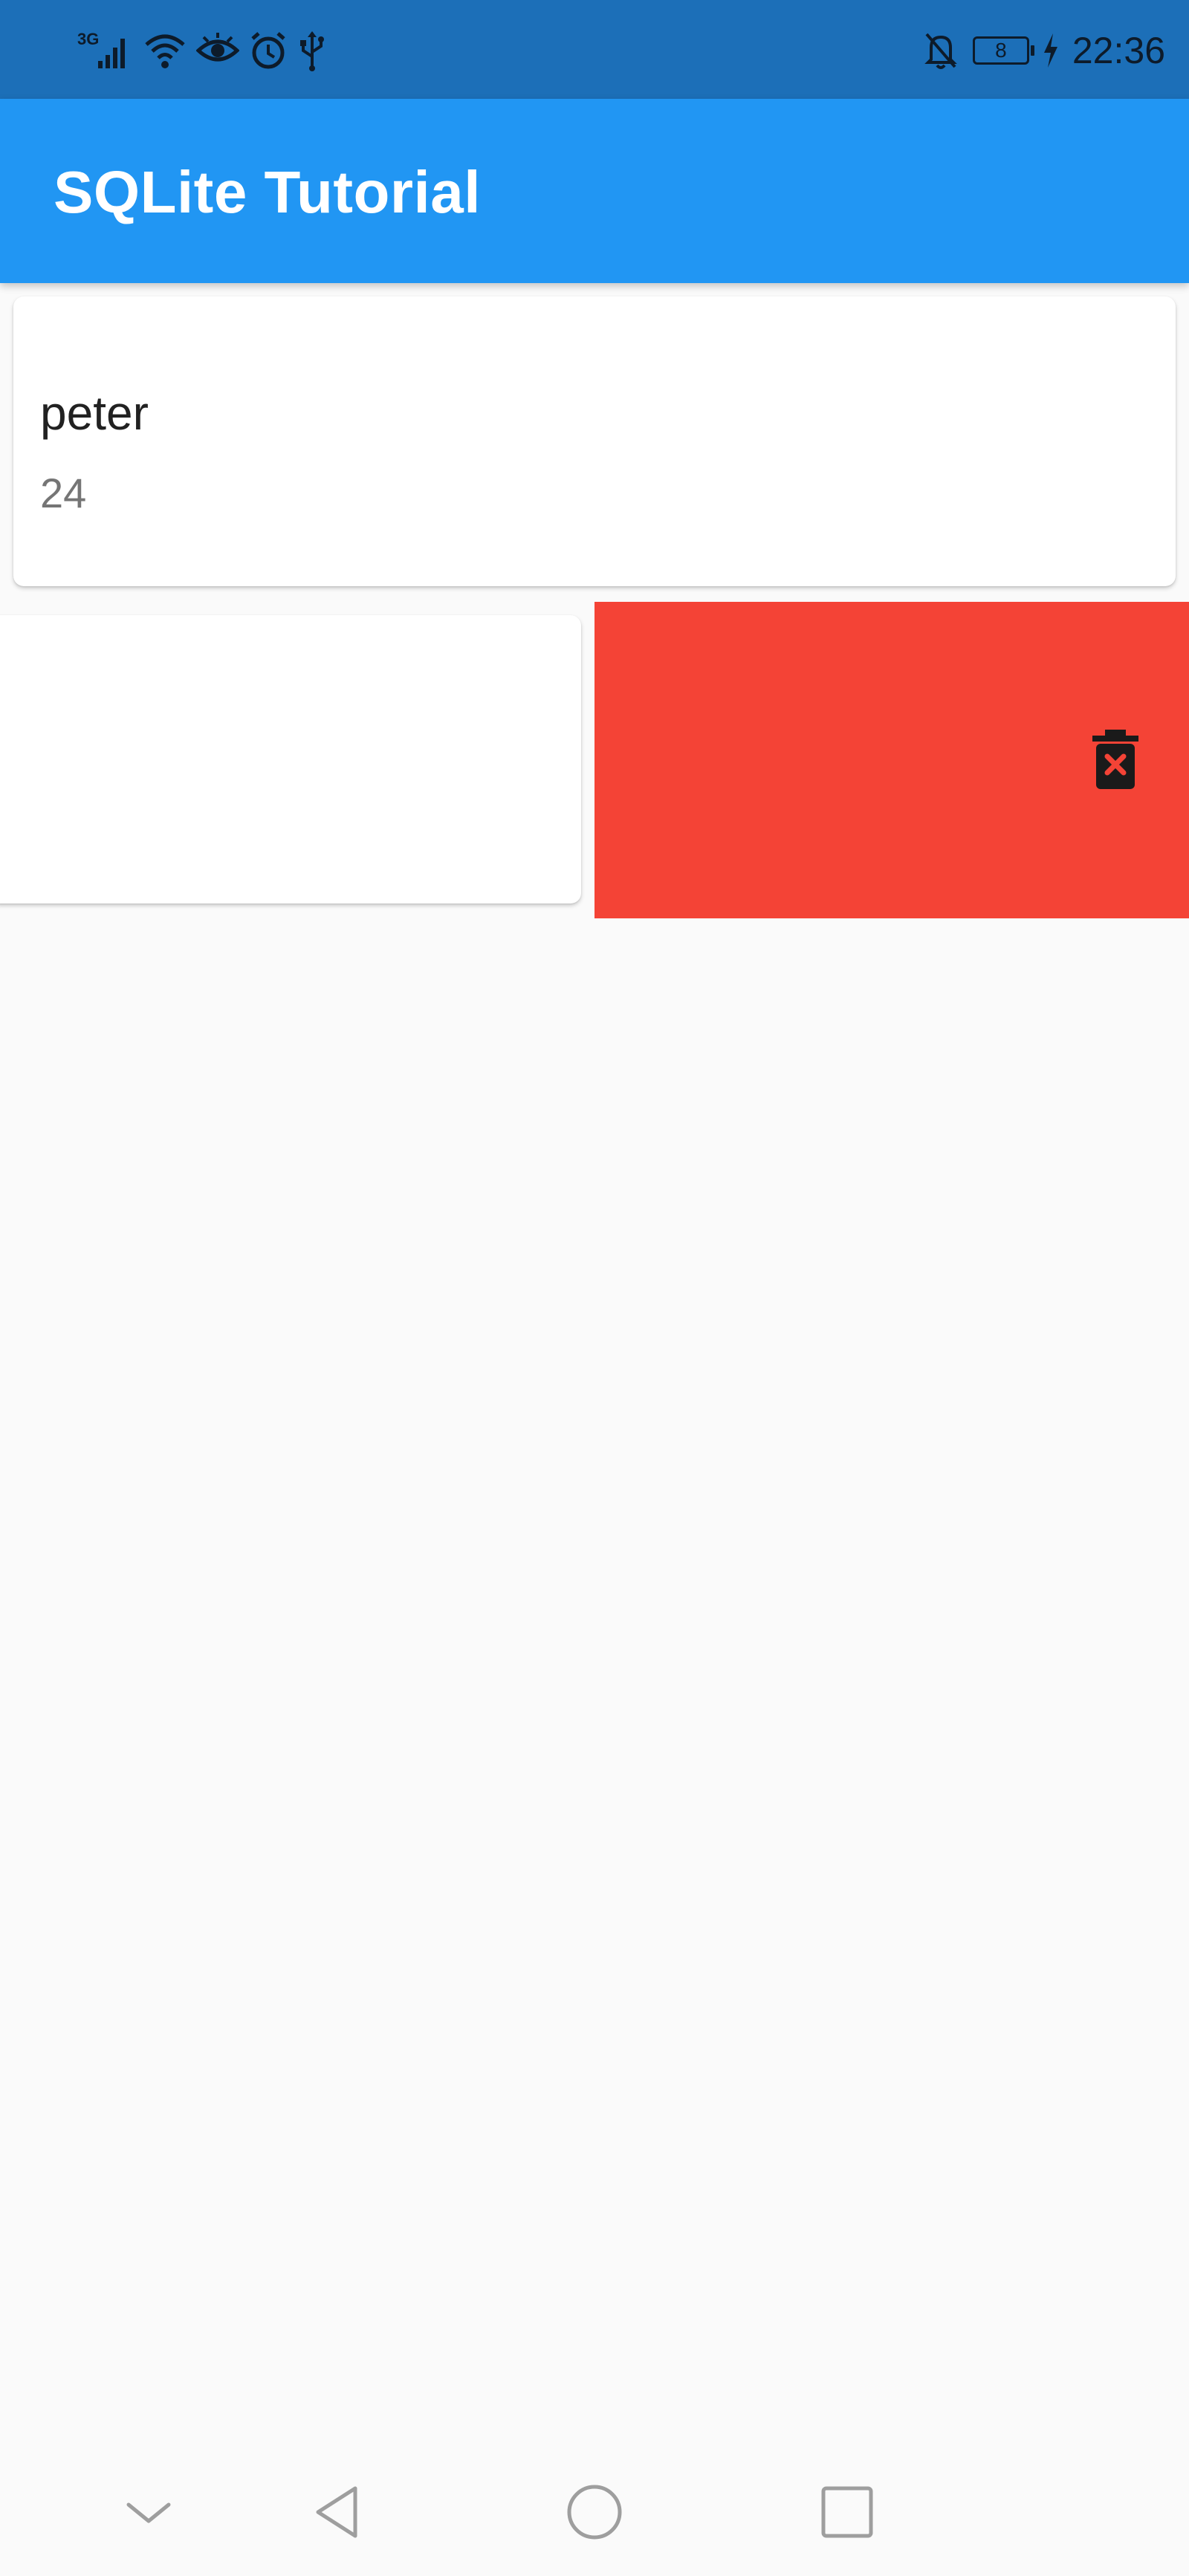  Describe the element at coordinates (941, 51) in the screenshot. I see `notifications-off-icon` at that location.